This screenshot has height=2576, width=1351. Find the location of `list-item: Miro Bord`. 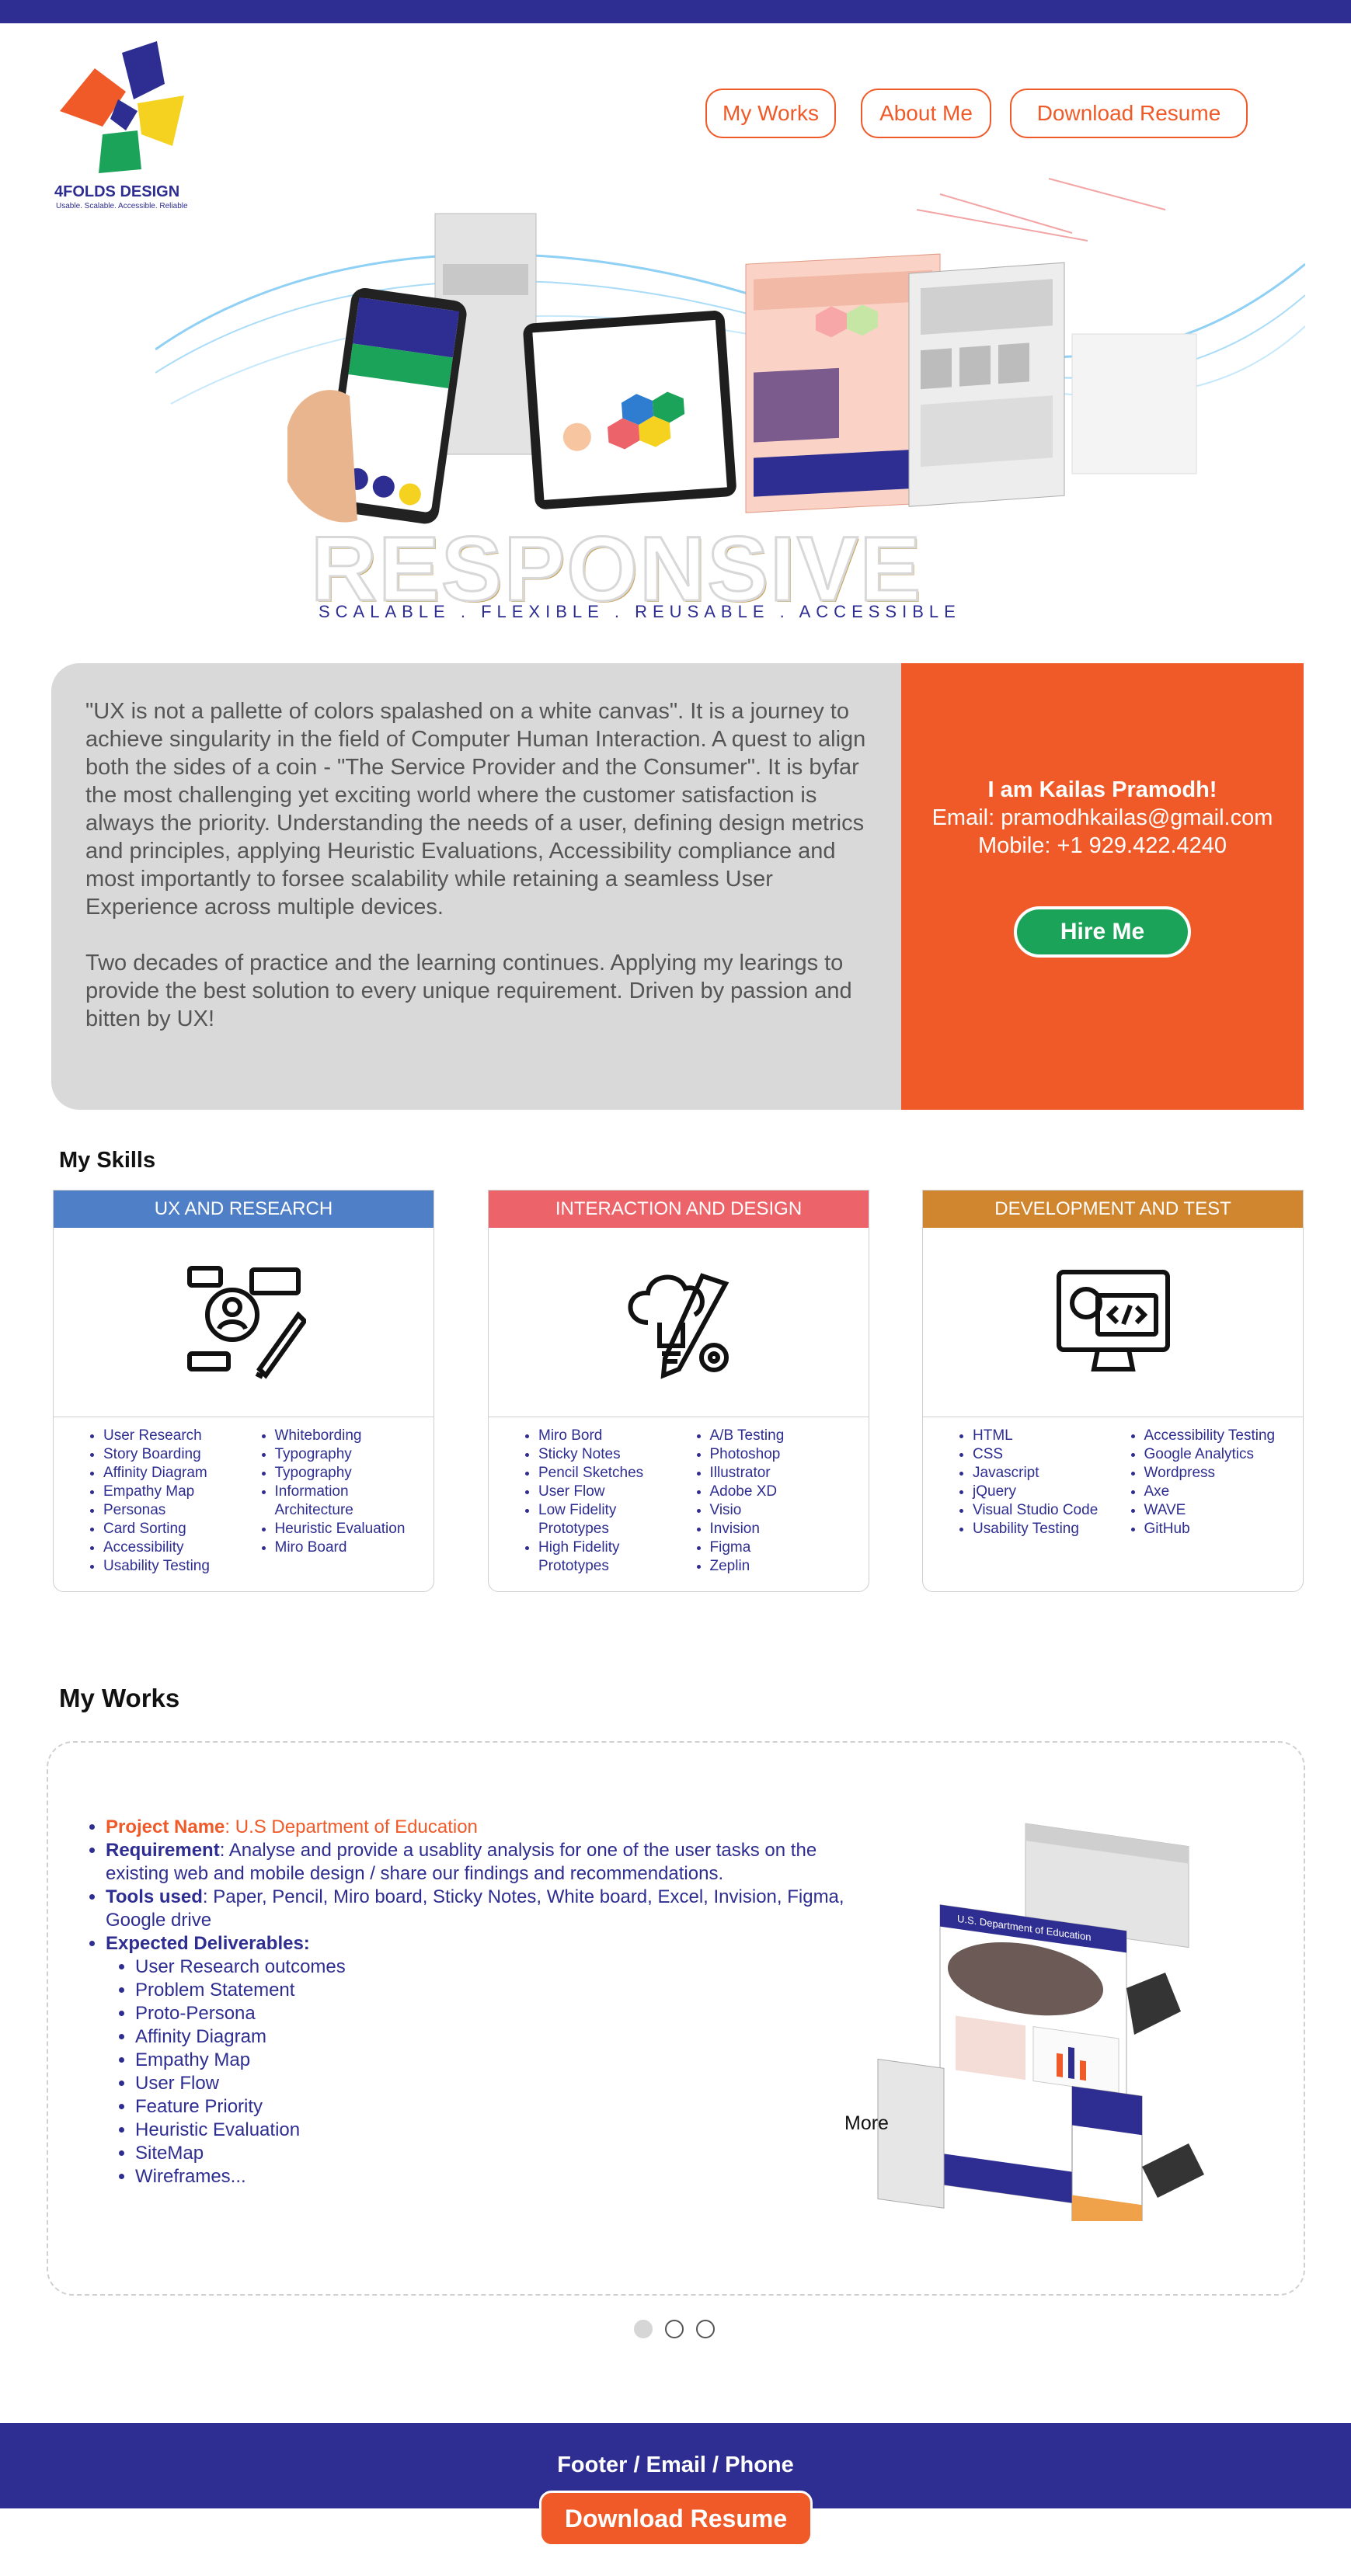

list-item: Miro Bord is located at coordinates (608, 1436).